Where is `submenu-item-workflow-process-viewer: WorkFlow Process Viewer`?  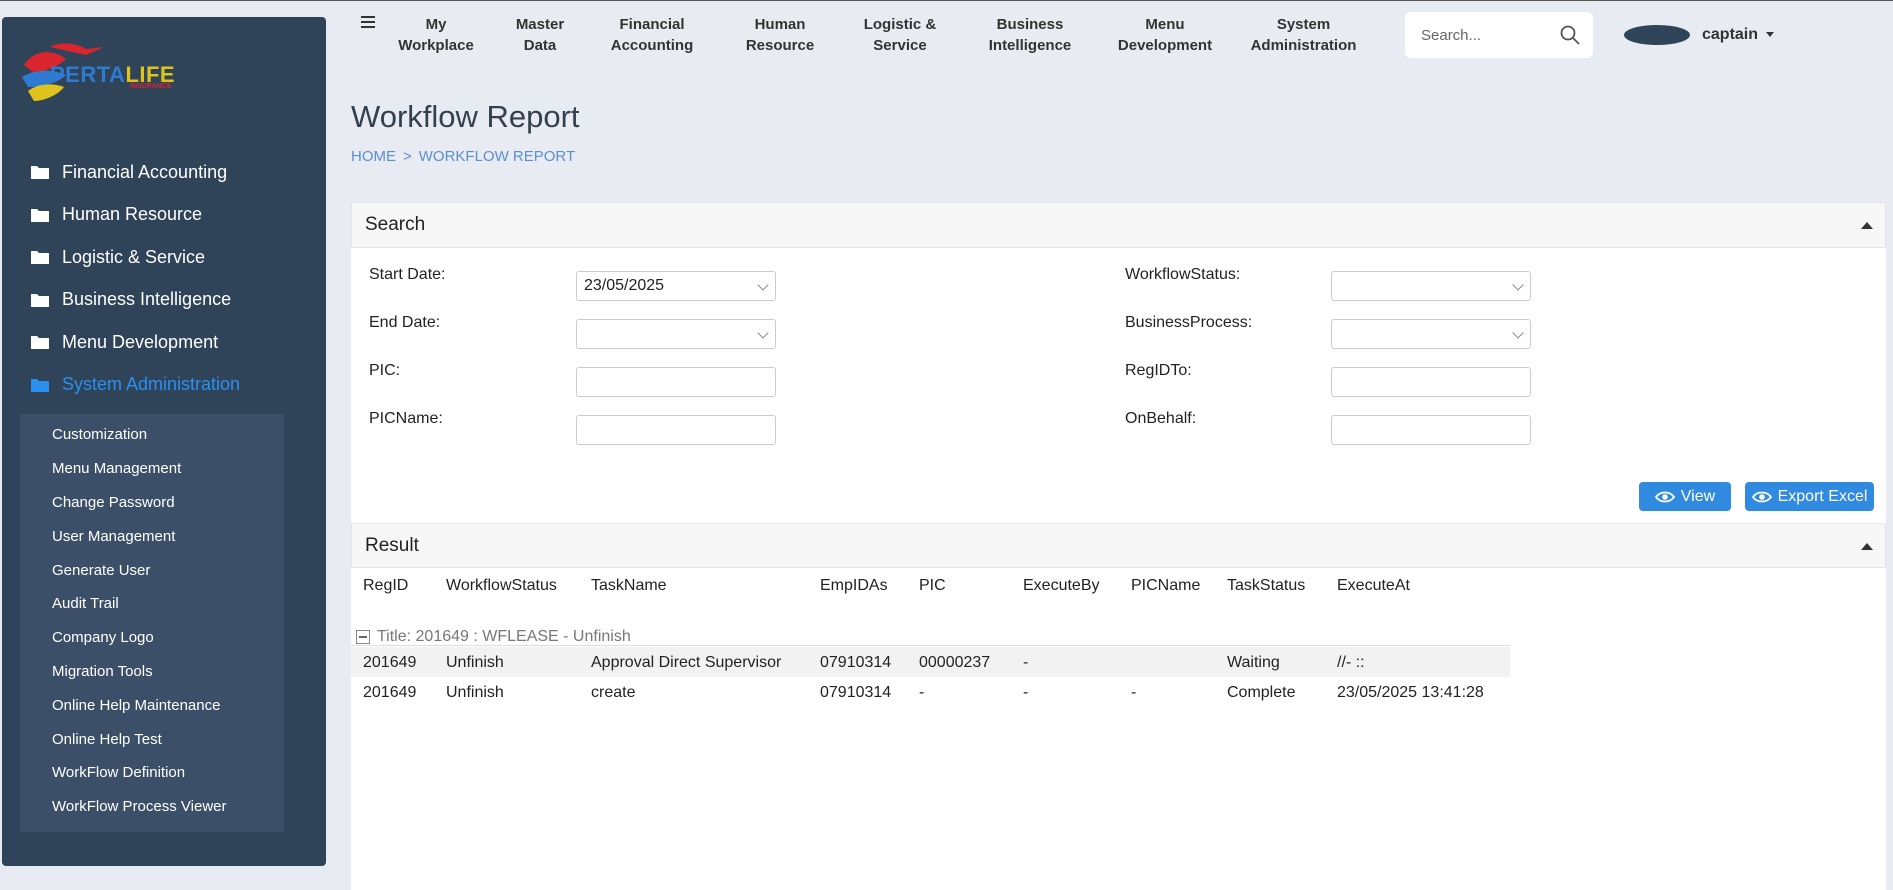
submenu-item-workflow-process-viewer: WorkFlow Process Viewer is located at coordinates (152, 807).